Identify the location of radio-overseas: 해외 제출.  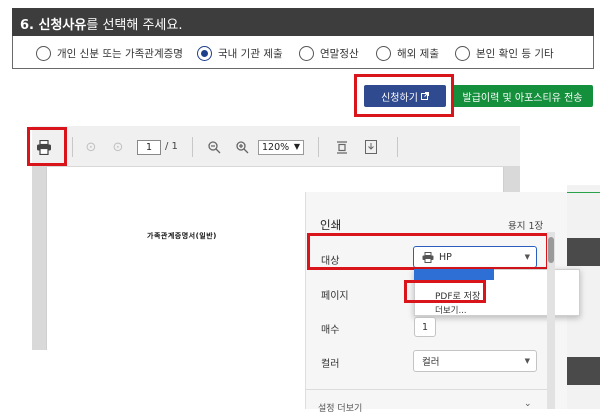
(407, 53).